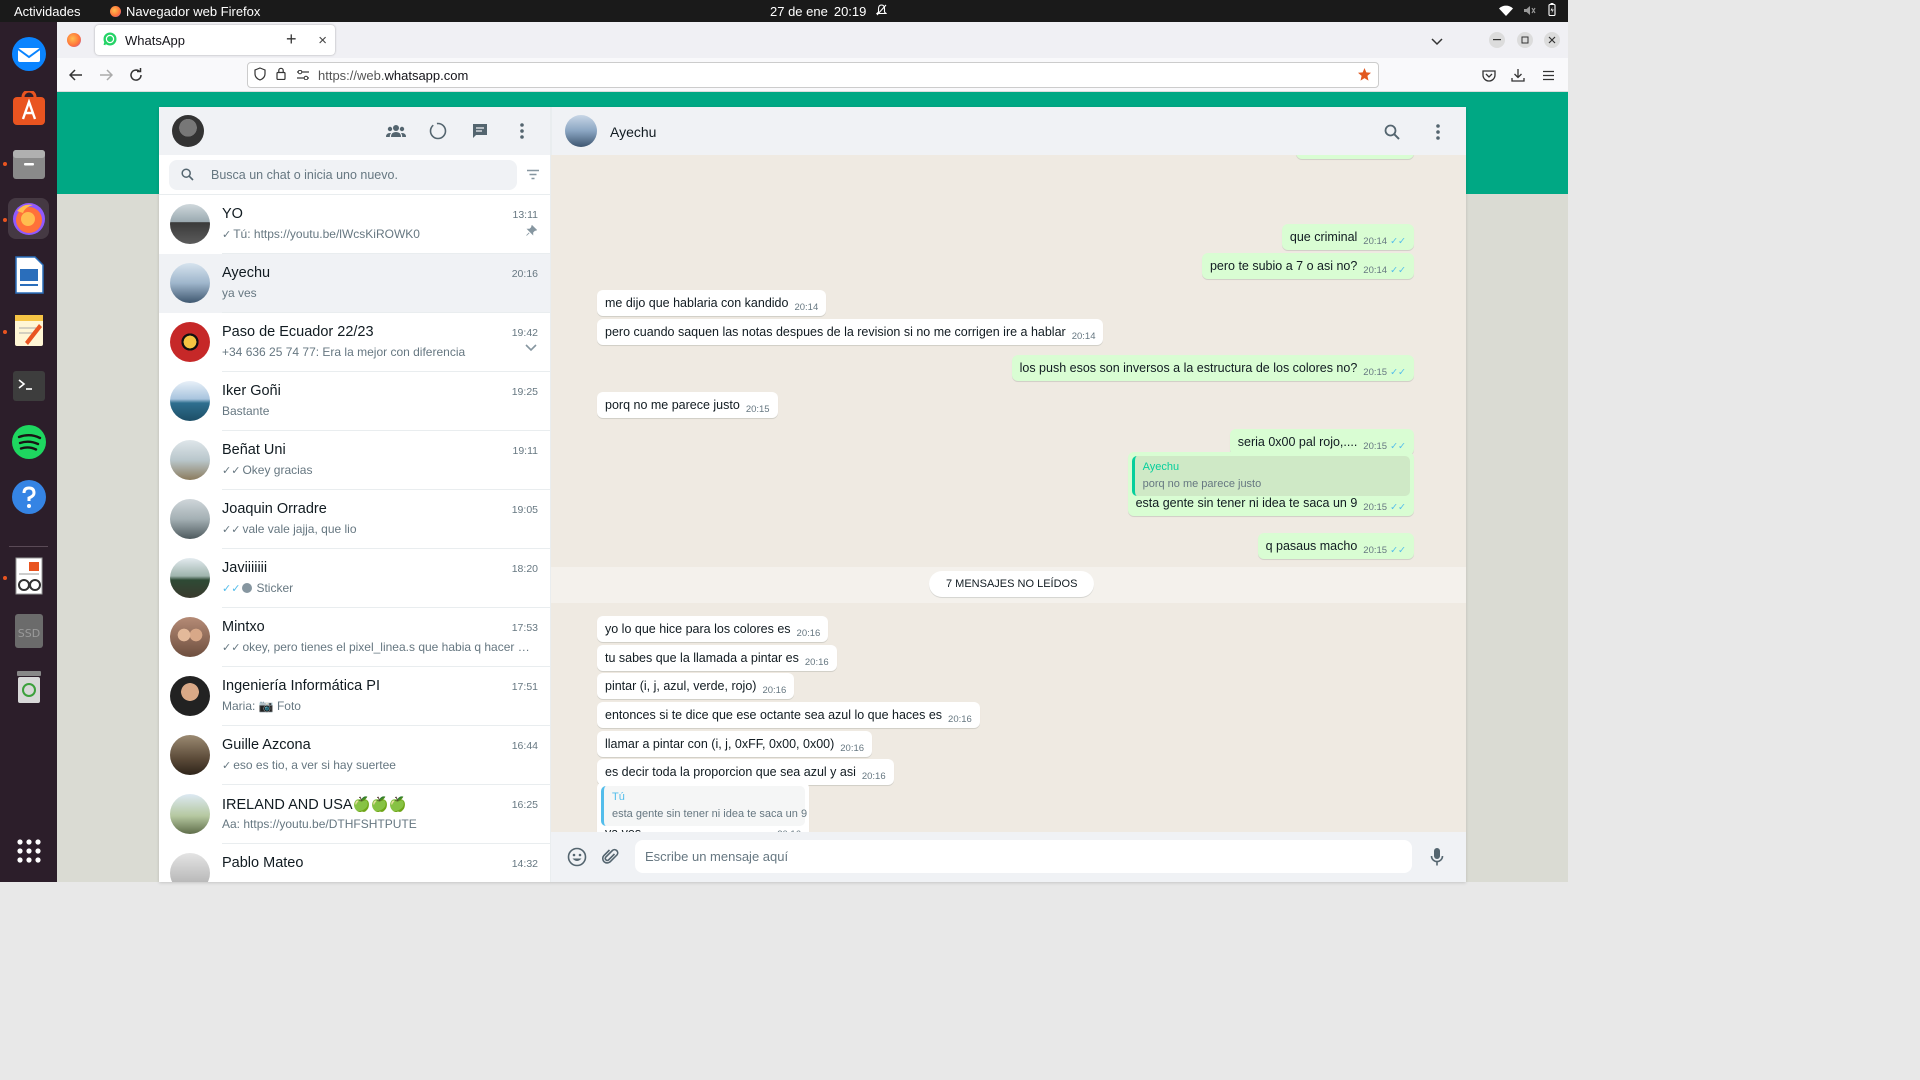 The height and width of the screenshot is (1080, 1920). I want to click on search-box, so click(343, 175).